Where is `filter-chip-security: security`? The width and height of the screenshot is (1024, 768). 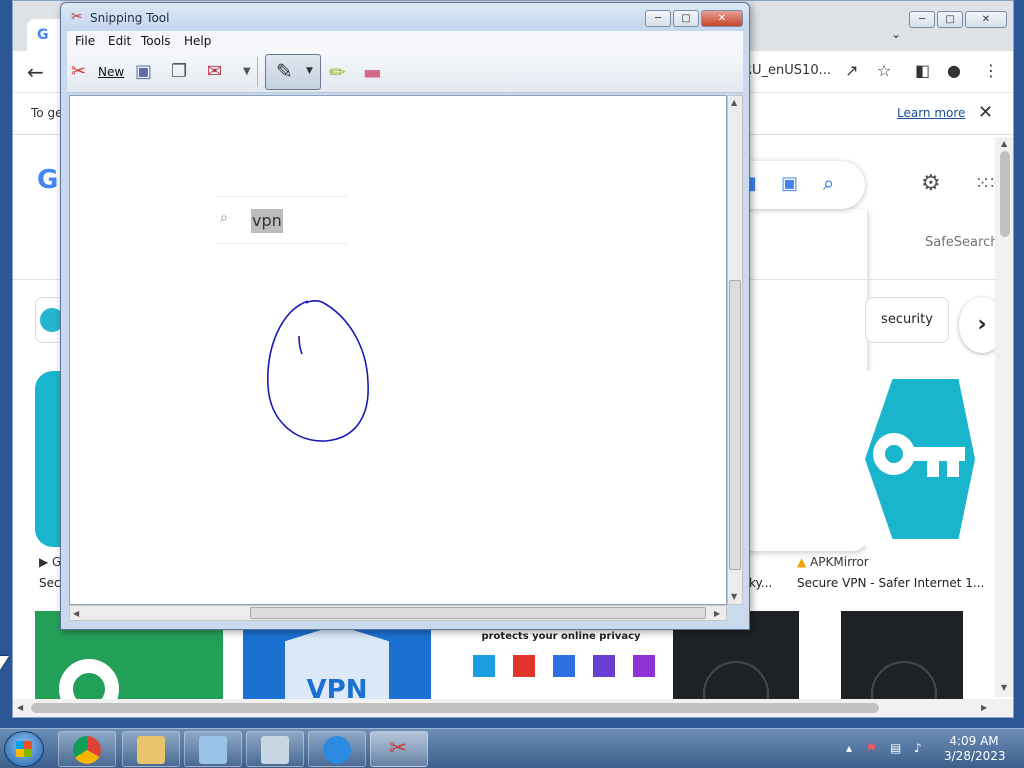
filter-chip-security: security is located at coordinates (907, 320).